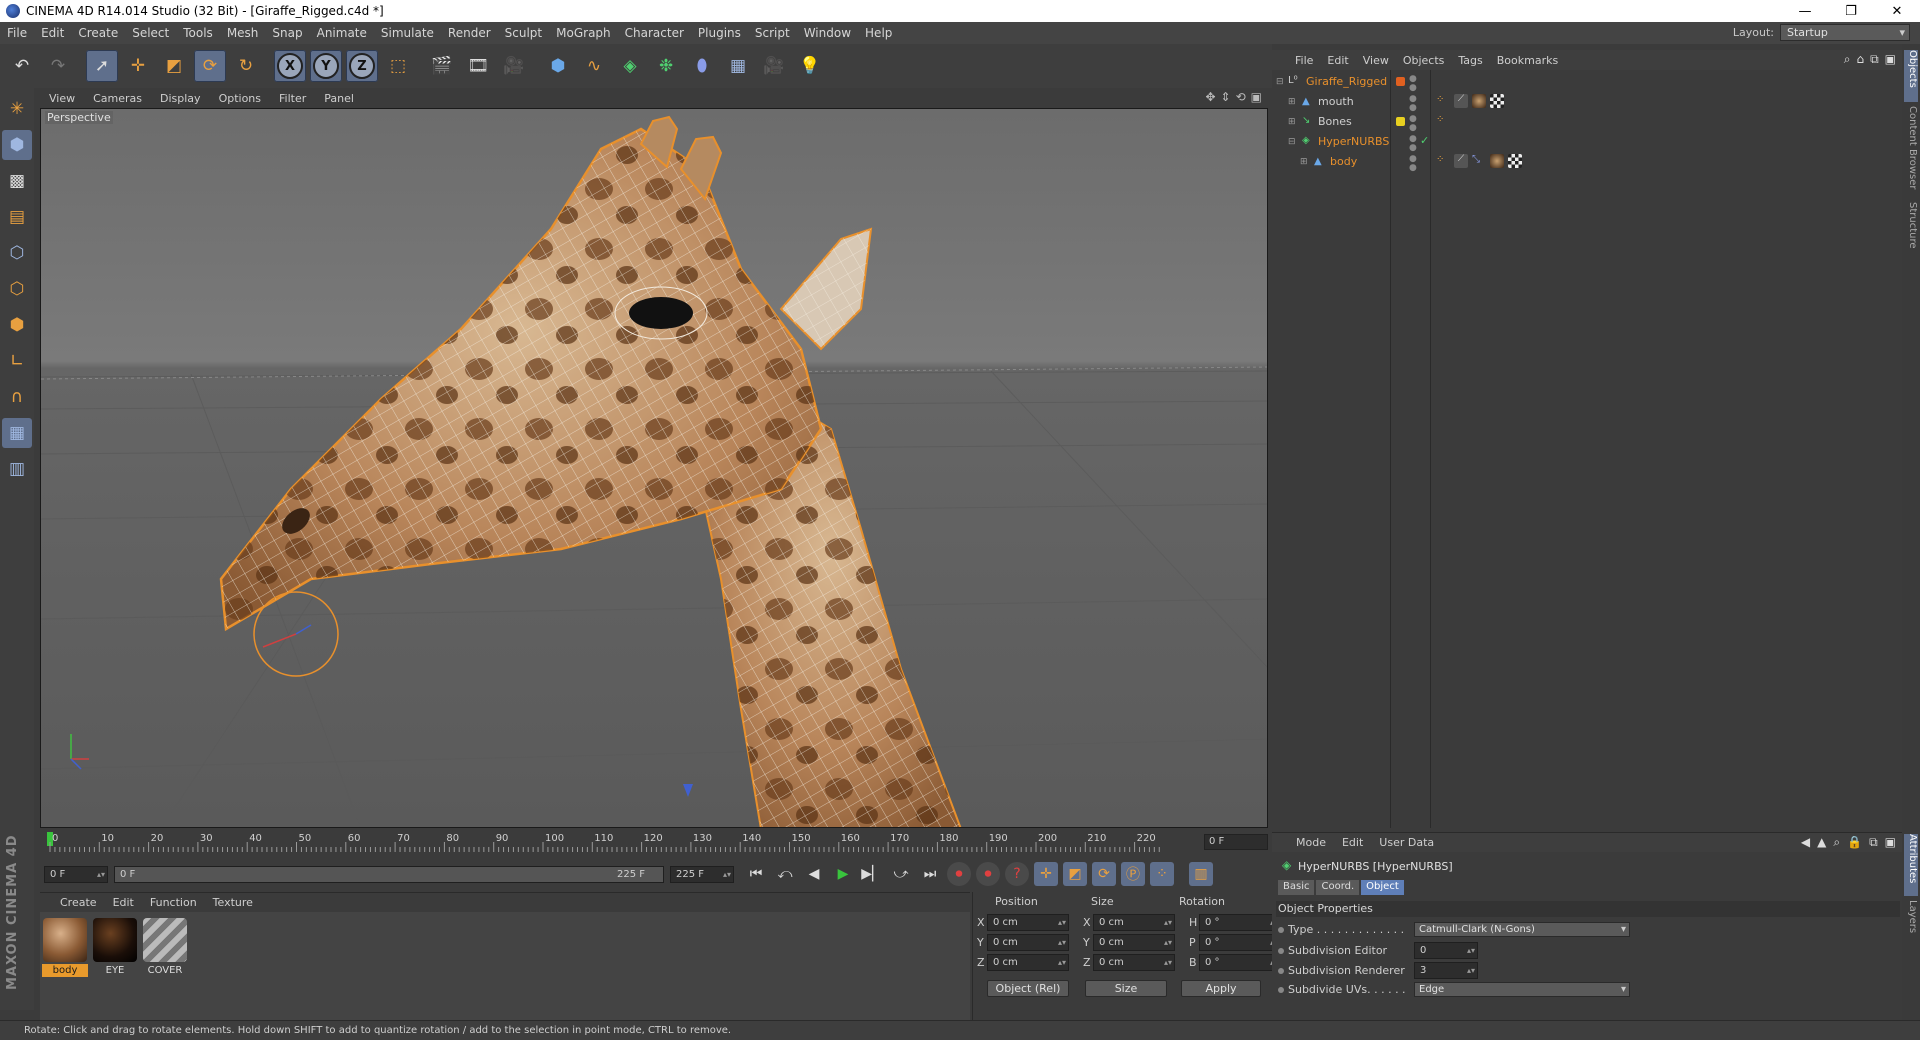 The image size is (1920, 1040). What do you see at coordinates (17, 469) in the screenshot?
I see `locked-workplane-icon: ▥` at bounding box center [17, 469].